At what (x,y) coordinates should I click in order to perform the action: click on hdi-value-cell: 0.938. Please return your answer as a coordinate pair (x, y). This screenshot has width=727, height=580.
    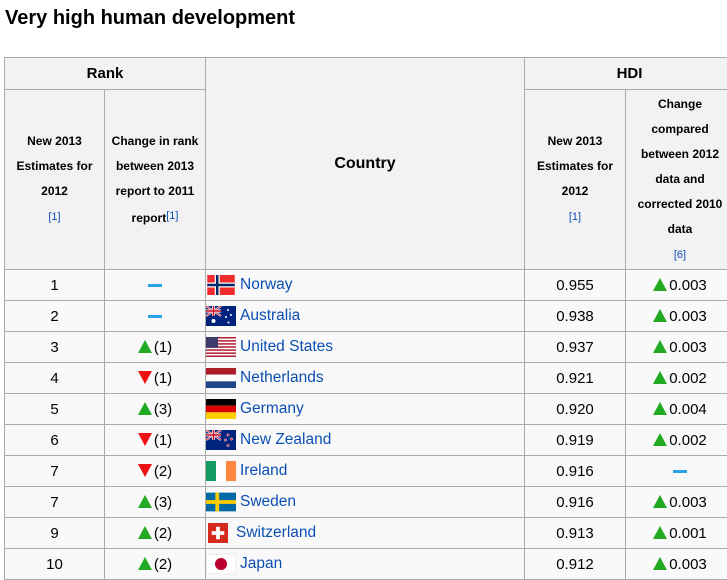
    Looking at the image, I should click on (575, 316).